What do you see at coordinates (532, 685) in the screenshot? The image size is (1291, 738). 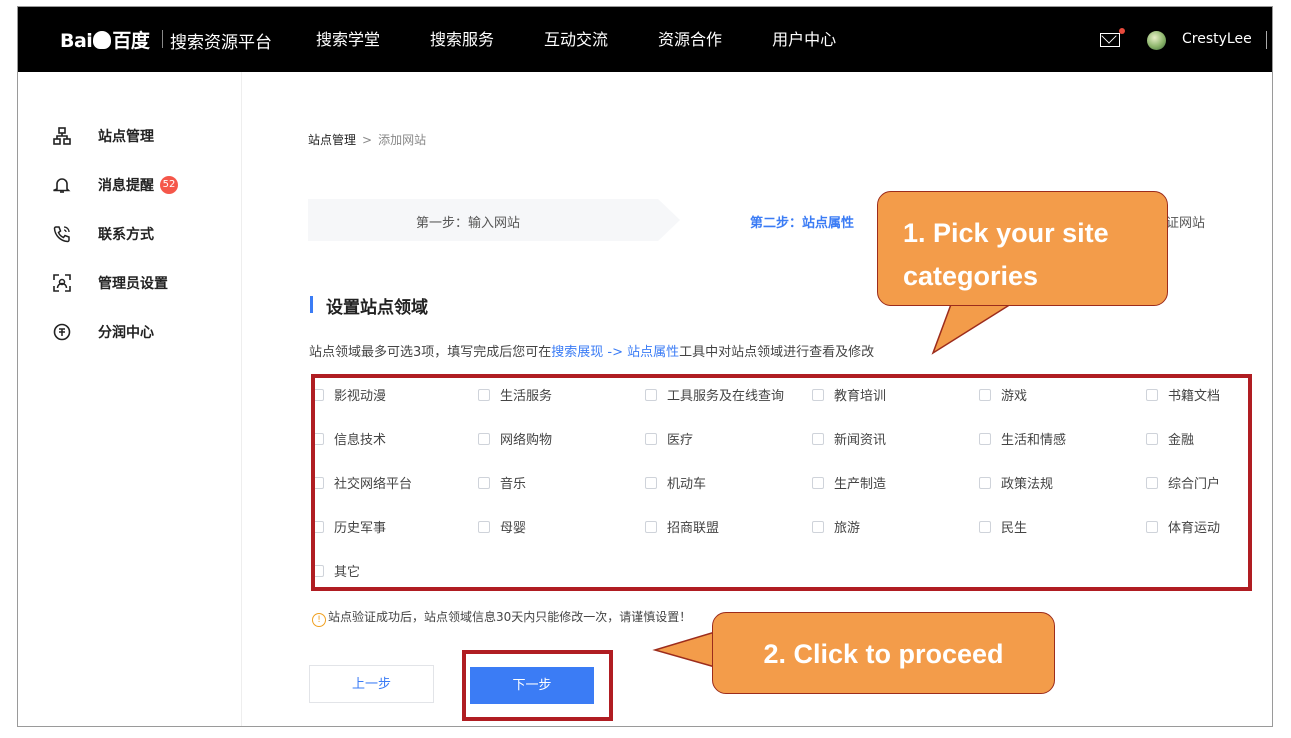 I see `next-step-button: 下一步` at bounding box center [532, 685].